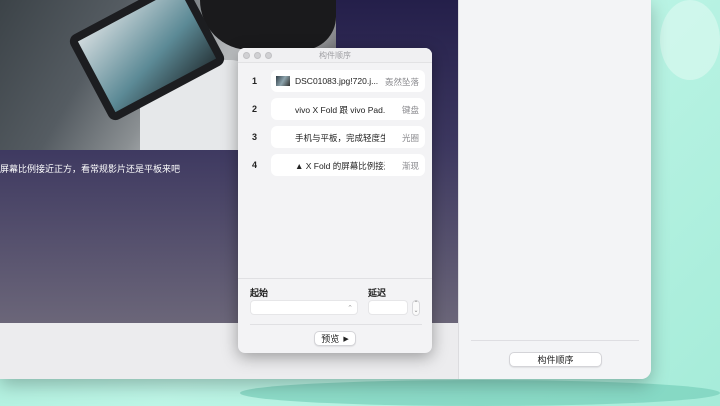 The image size is (720, 406). Describe the element at coordinates (255, 165) in the screenshot. I see `item-index: 4` at that location.